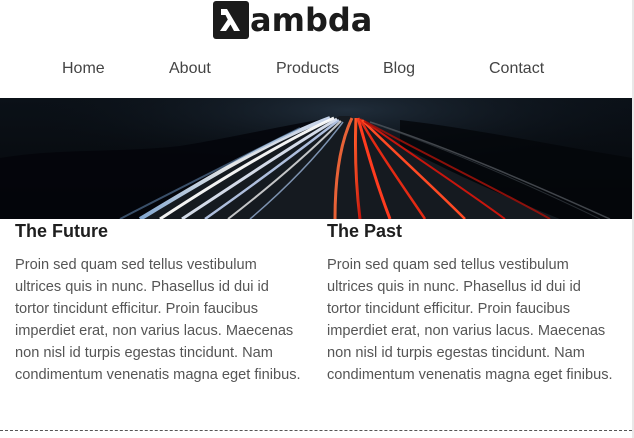  What do you see at coordinates (516, 69) in the screenshot?
I see `nav-contact: Contact` at bounding box center [516, 69].